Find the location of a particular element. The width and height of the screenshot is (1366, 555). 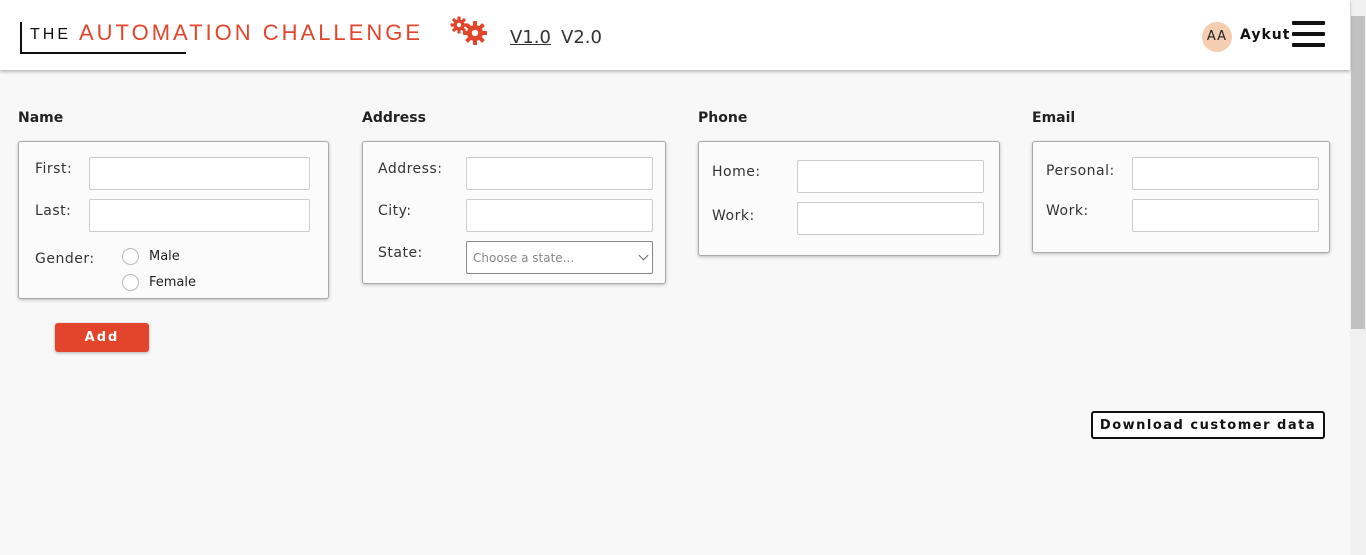

address-label: Address: is located at coordinates (410, 169).